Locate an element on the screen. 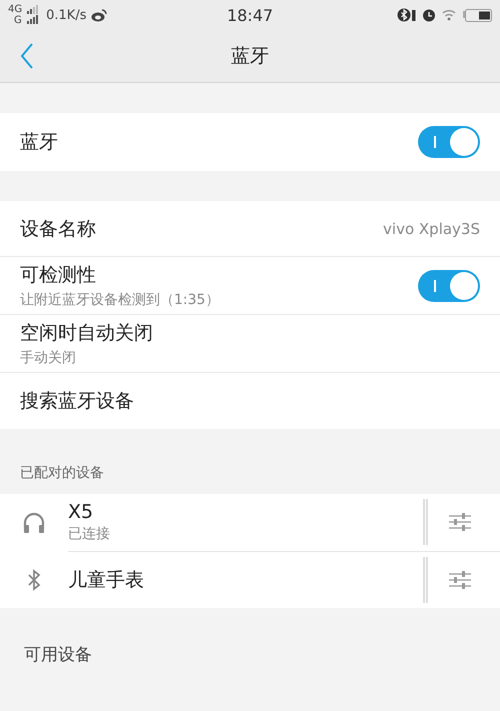 The image size is (500, 711). device-status: 已连接 is located at coordinates (89, 534).